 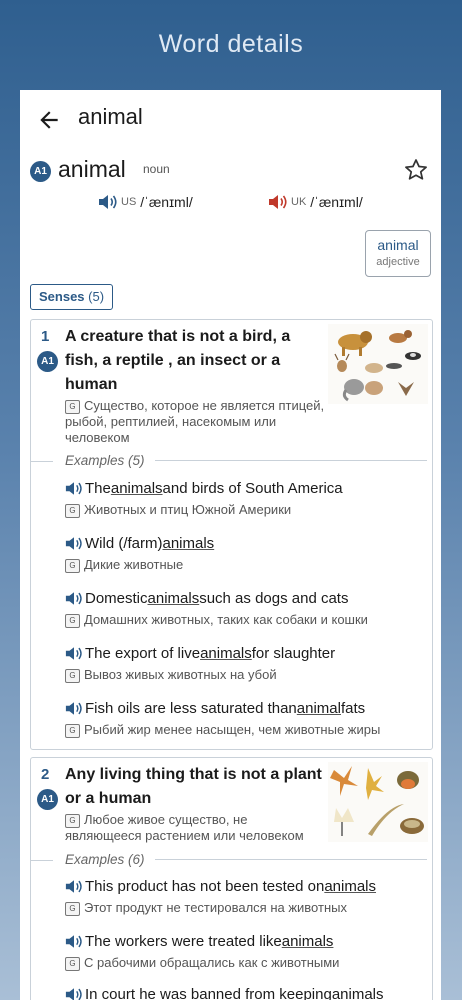 I want to click on example-translation: Этот продукт не тестировался на животных, so click(x=215, y=907).